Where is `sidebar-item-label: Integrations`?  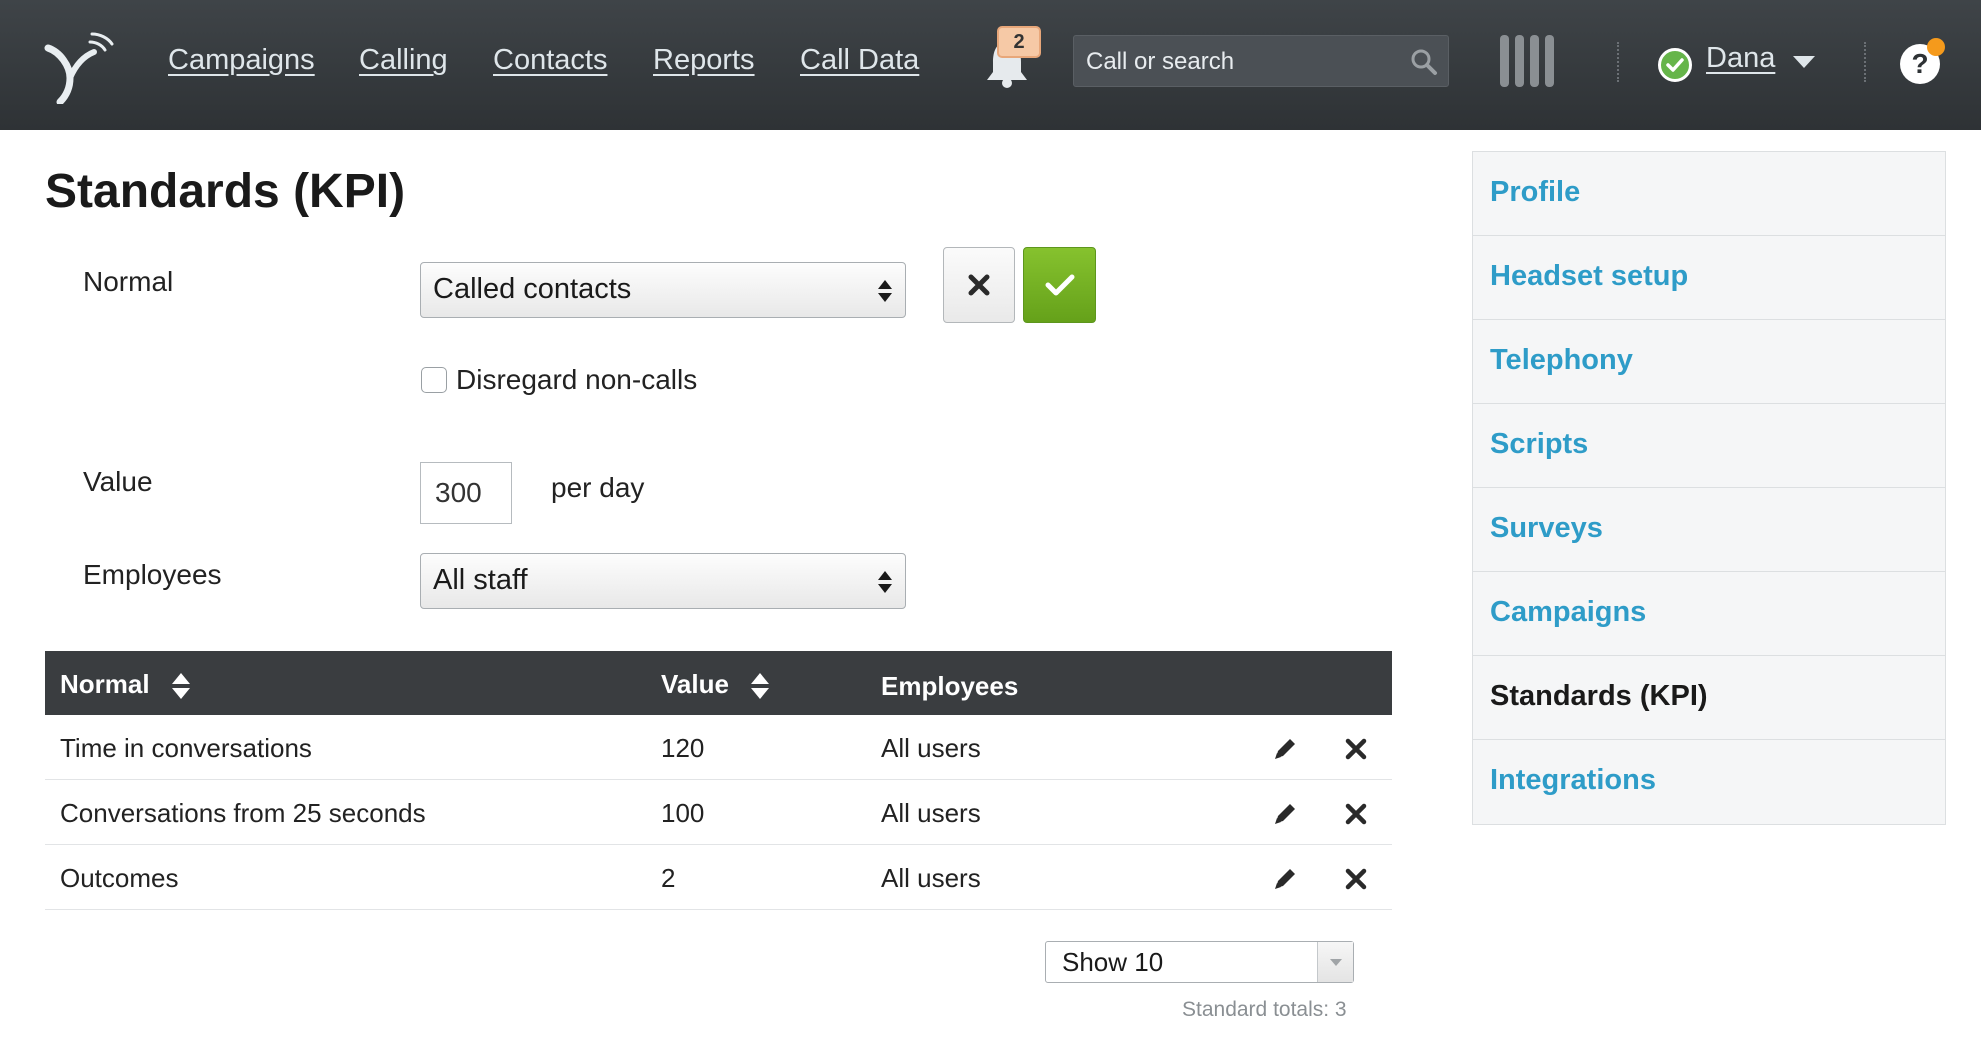 sidebar-item-label: Integrations is located at coordinates (1573, 780).